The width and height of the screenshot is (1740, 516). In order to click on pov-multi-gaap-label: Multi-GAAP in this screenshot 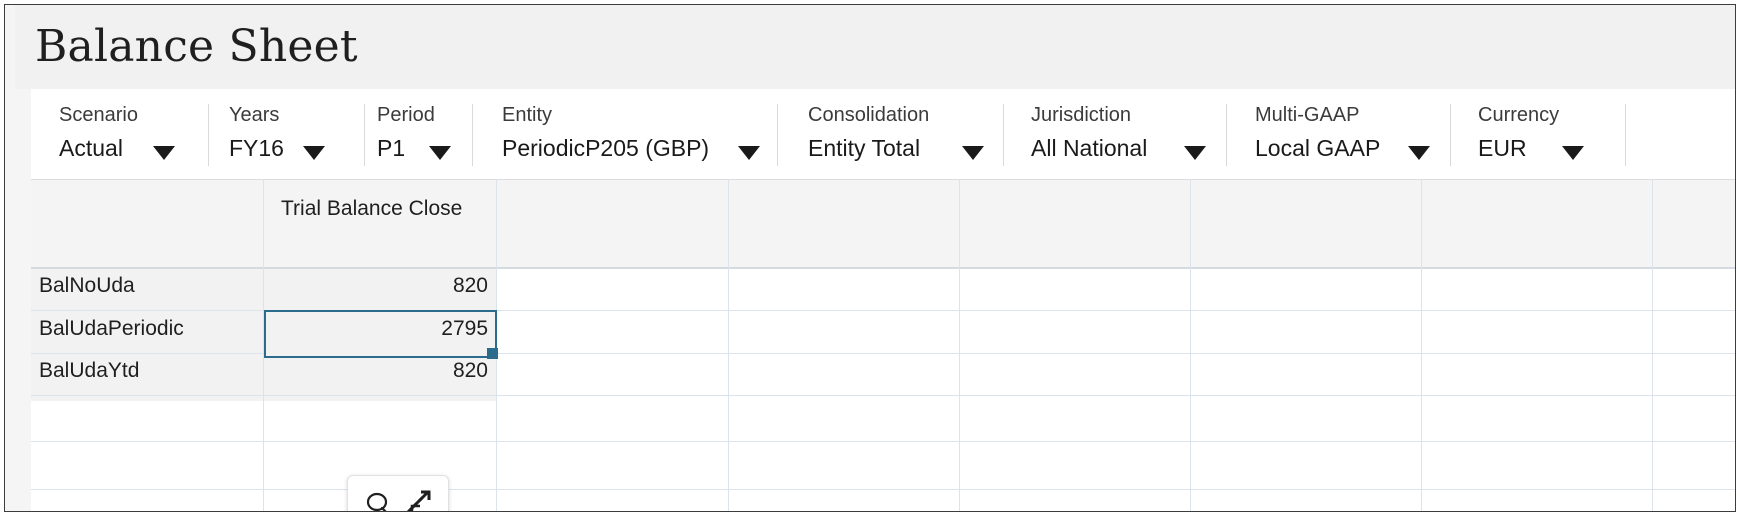, I will do `click(1307, 115)`.